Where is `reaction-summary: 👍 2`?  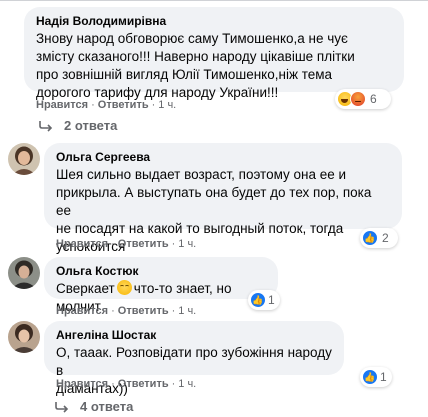 reaction-summary: 👍 2 is located at coordinates (379, 238).